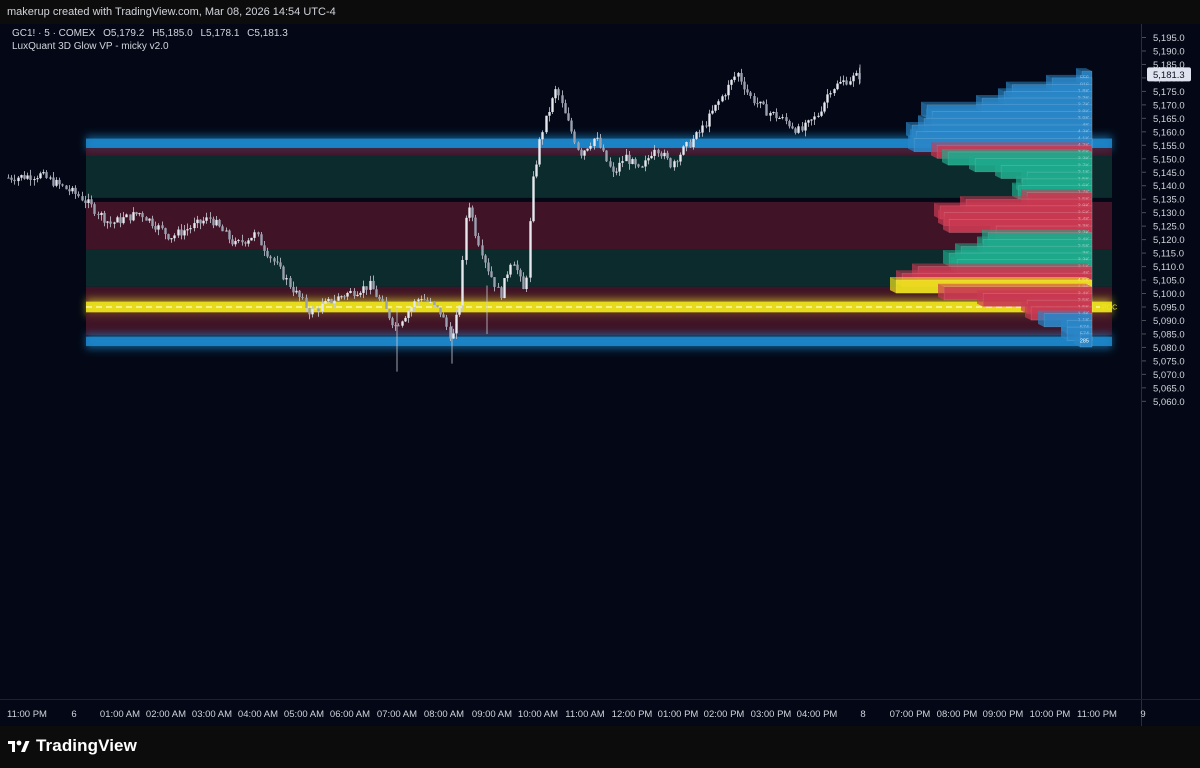 The width and height of the screenshot is (1200, 768). I want to click on time-tick-label: 11:00 PM, so click(27, 714).